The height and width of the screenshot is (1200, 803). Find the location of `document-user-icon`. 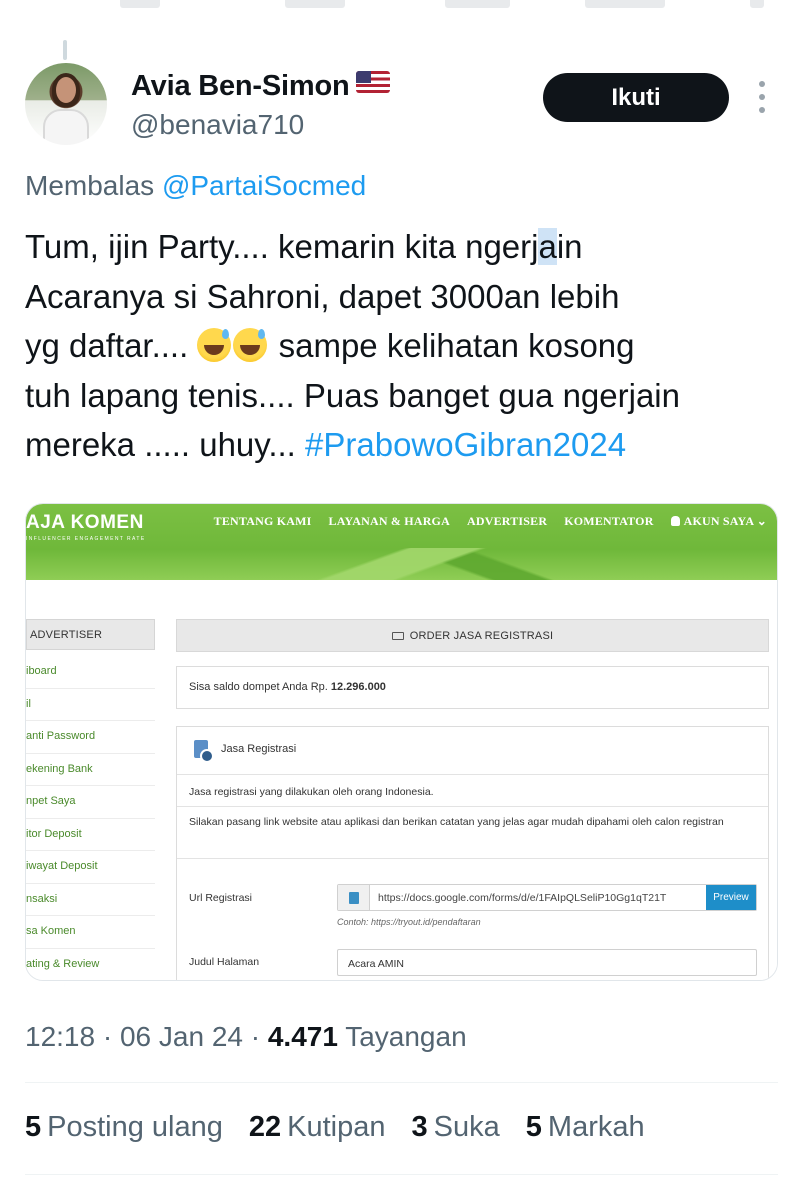

document-user-icon is located at coordinates (204, 751).